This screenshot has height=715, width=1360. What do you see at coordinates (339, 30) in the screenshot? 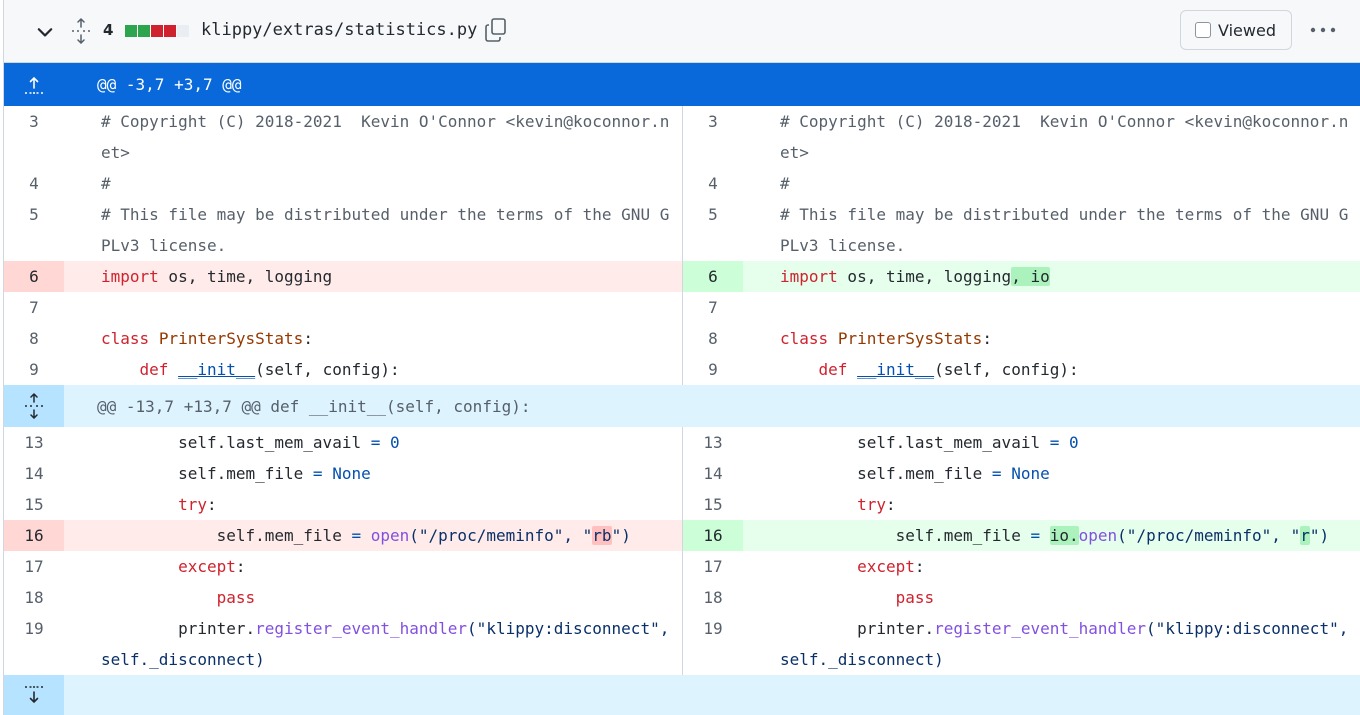
I see `file-name-link: klippy/extras/statistics.py` at bounding box center [339, 30].